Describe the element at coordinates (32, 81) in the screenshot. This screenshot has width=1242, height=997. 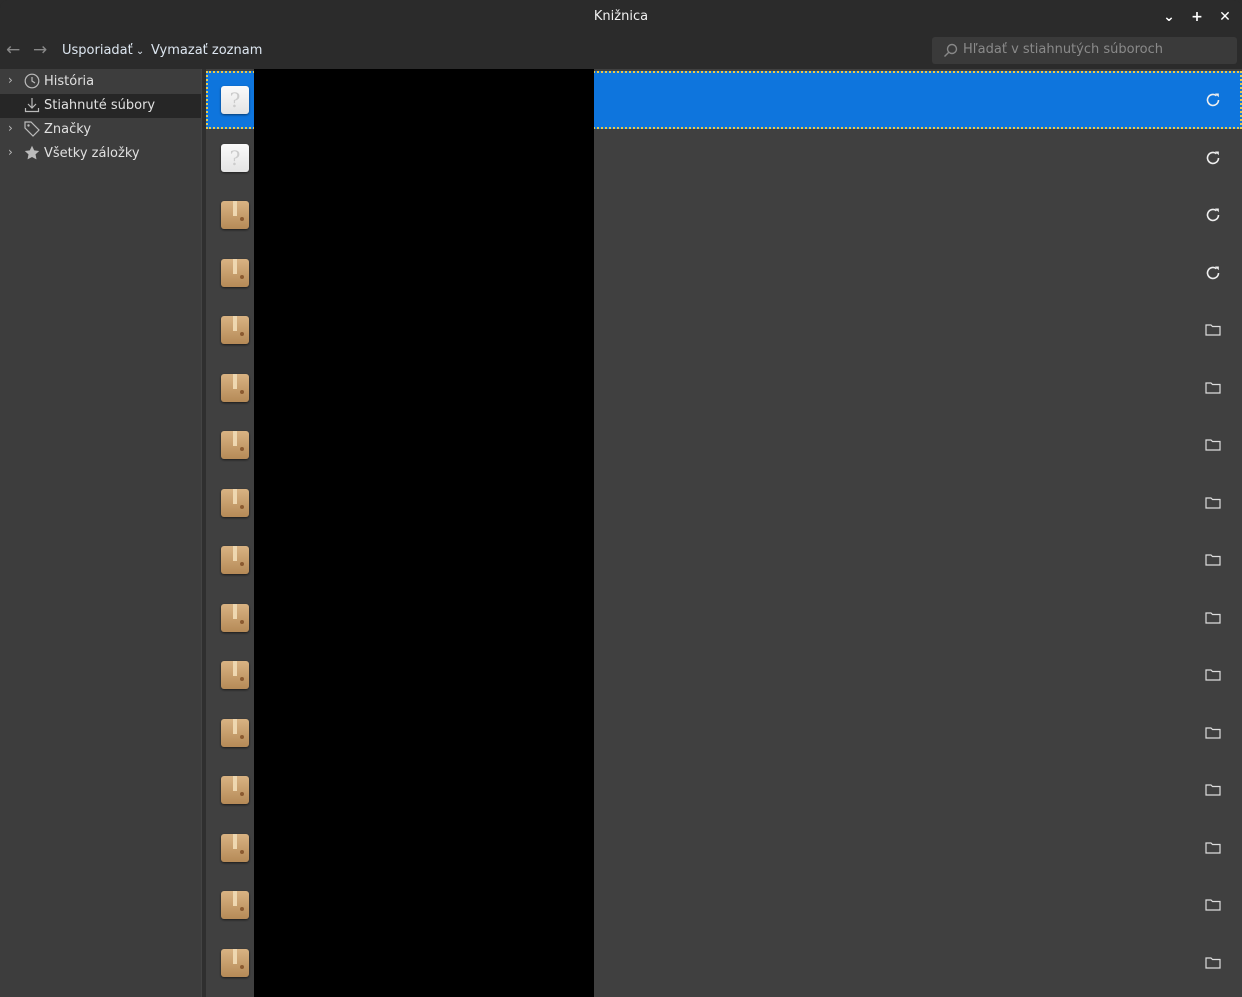
I see `clock-icon` at that location.